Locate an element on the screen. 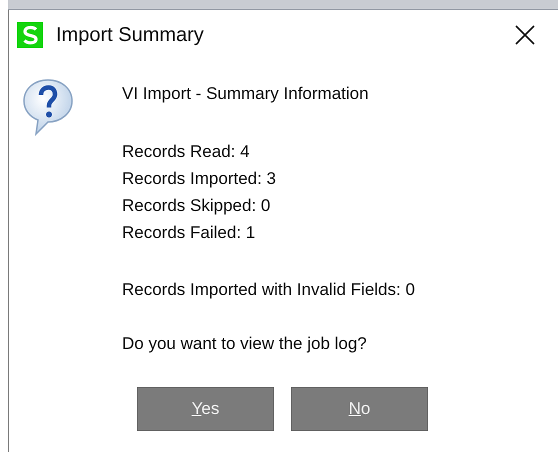 The image size is (558, 452). invalid-fields-count: Records Imported with Invalid Fields: 0 is located at coordinates (268, 290).